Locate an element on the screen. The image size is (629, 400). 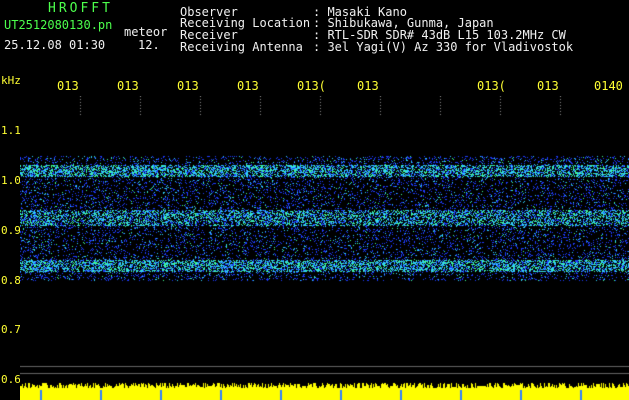
x-tick-4: 013 is located at coordinates (248, 86).